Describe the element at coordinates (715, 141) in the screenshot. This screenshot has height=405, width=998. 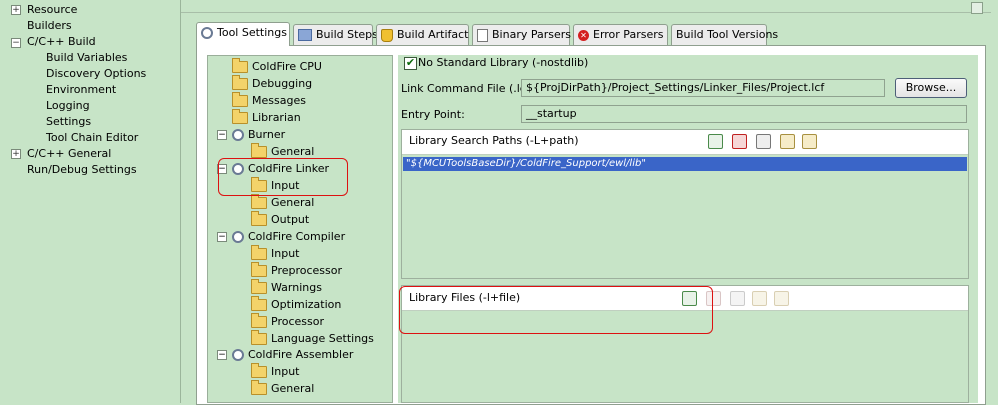
I see `add-icon` at that location.